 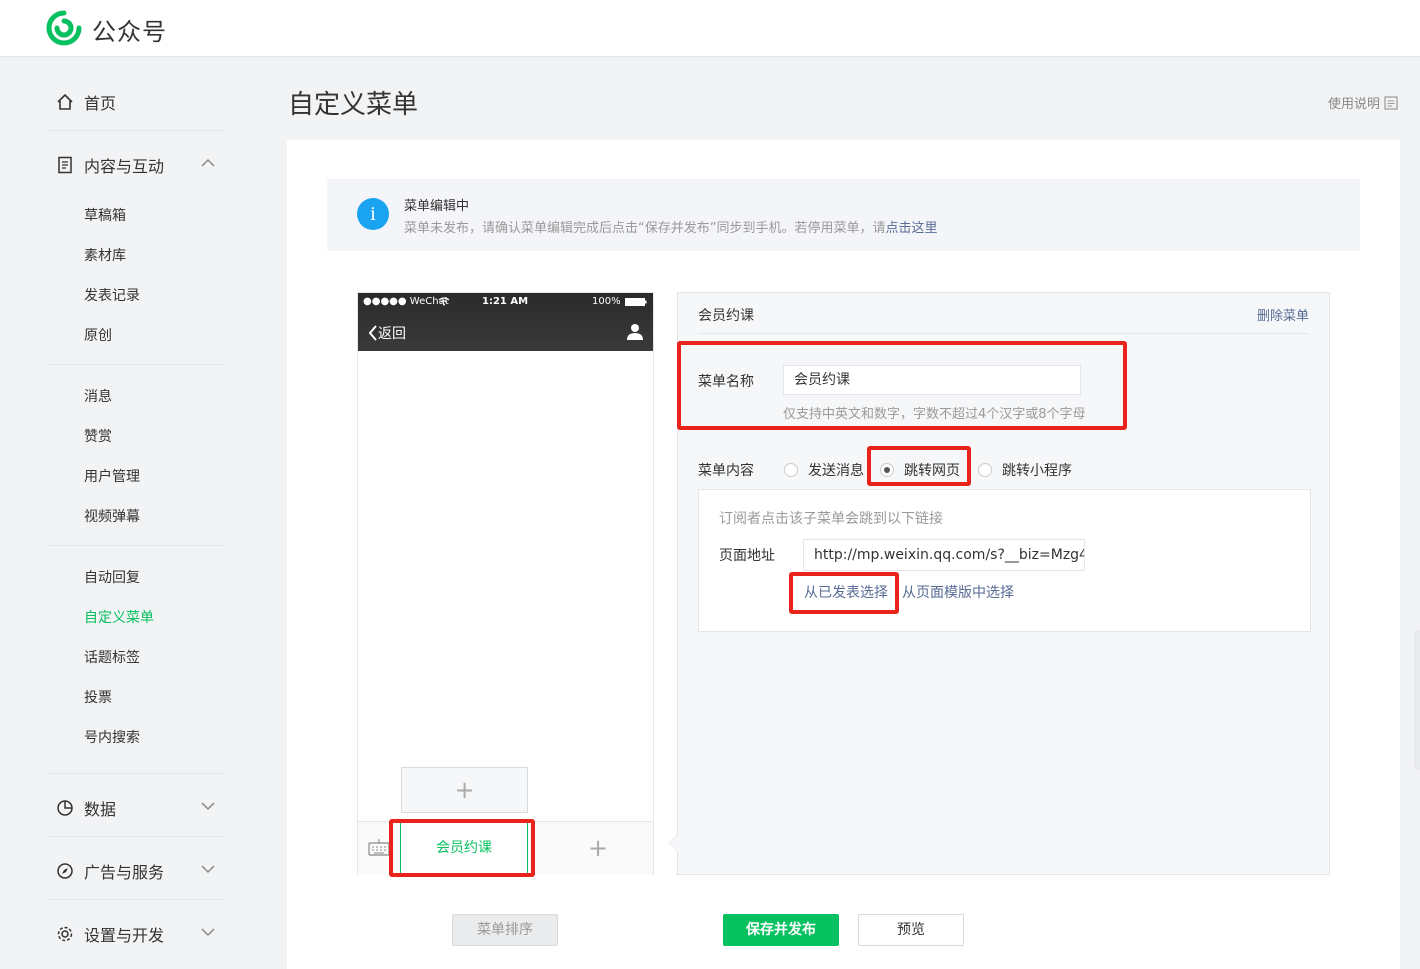 I want to click on battery-icon, so click(x=636, y=302).